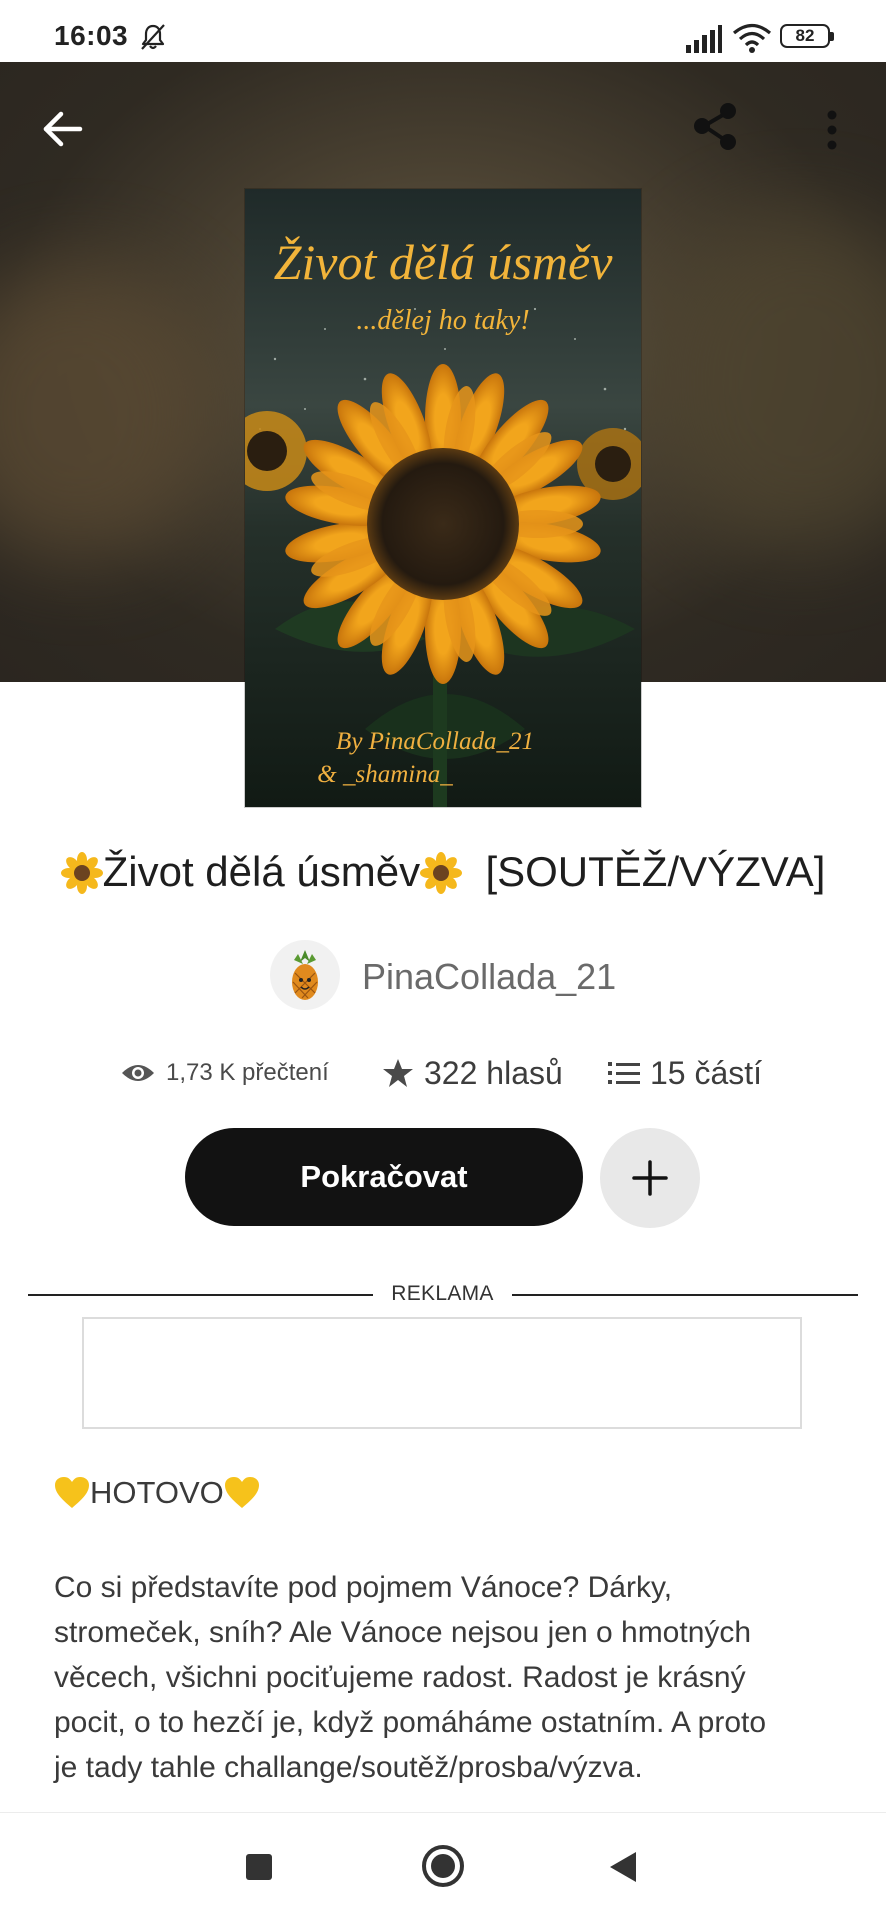 This screenshot has width=886, height=1921. I want to click on add-to-library-button, so click(650, 1178).